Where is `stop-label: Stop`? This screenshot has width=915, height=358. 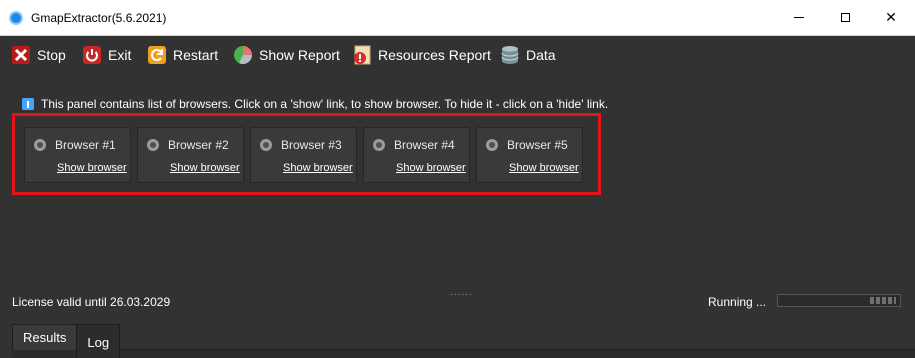
stop-label: Stop is located at coordinates (51, 55).